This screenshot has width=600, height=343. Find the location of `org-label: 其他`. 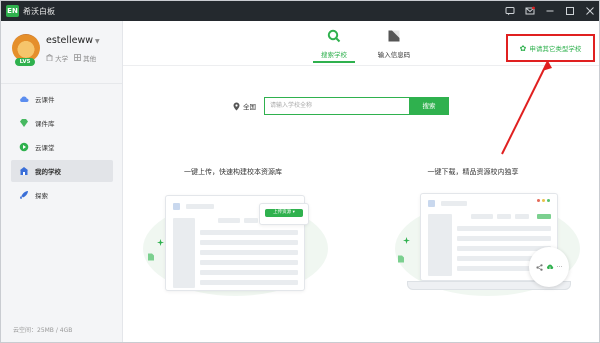

org-label: 其他 is located at coordinates (90, 59).